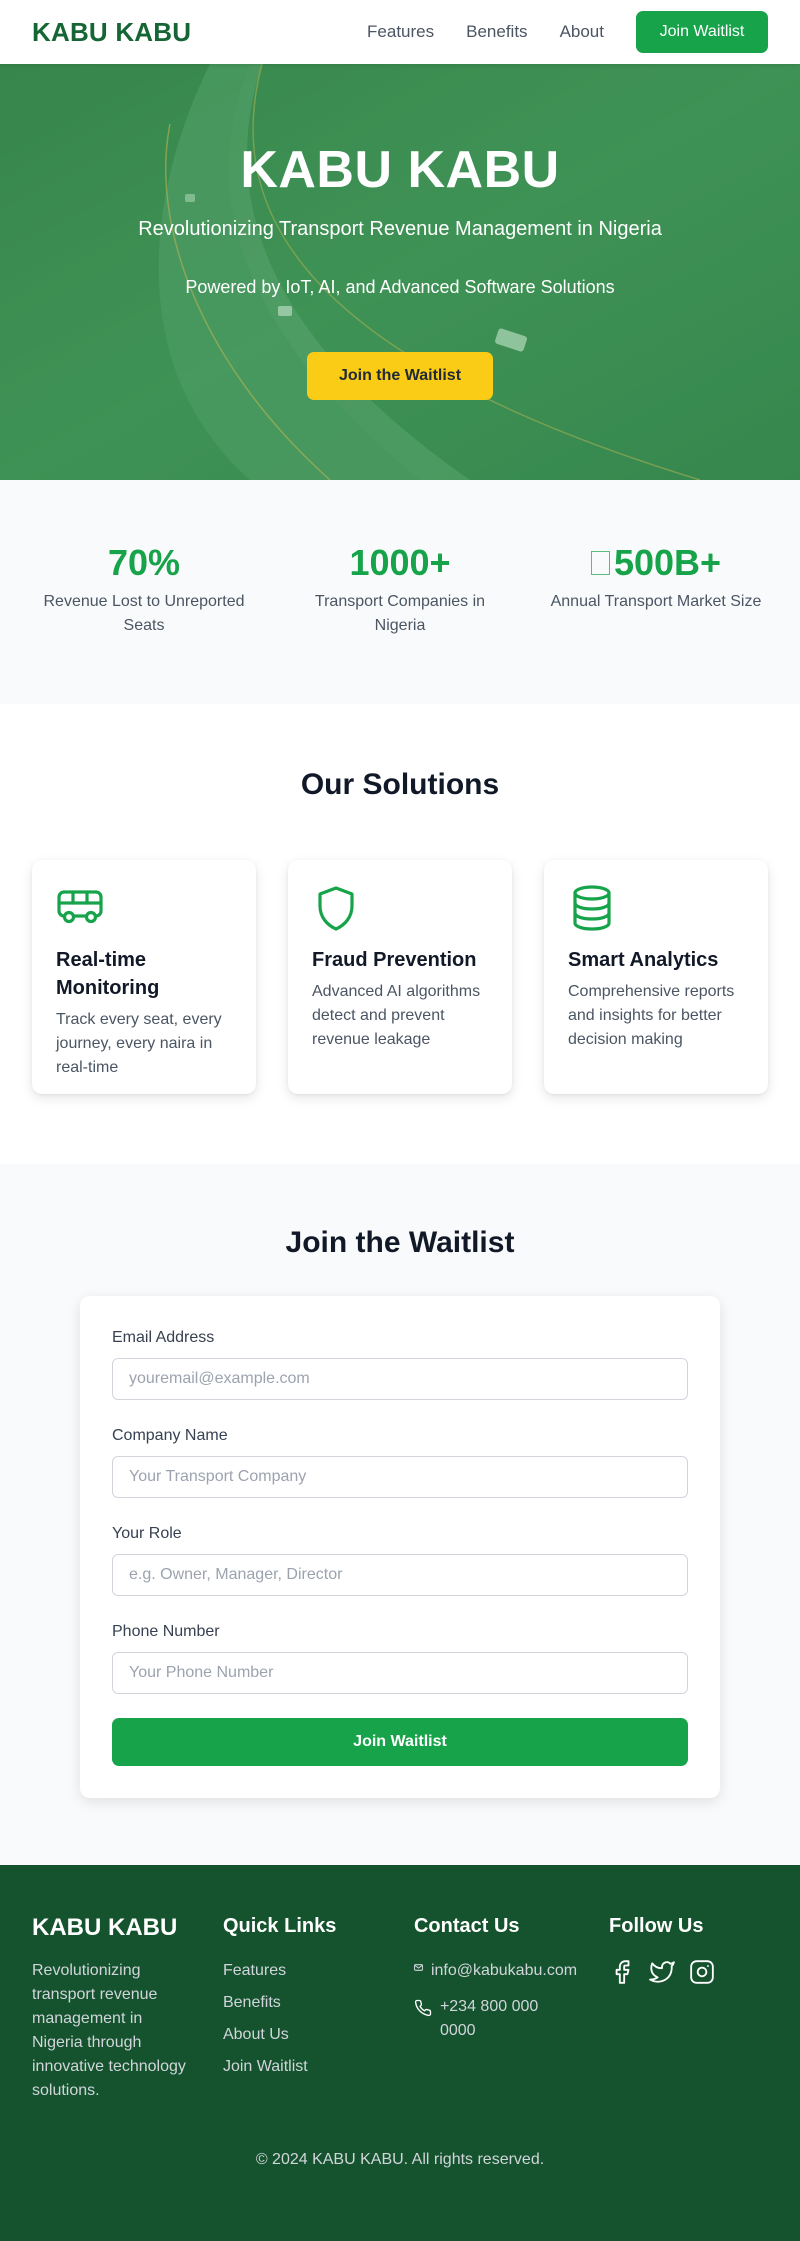  Describe the element at coordinates (400, 1742) in the screenshot. I see `join-waitlist-submit-button: Join Waitlist` at that location.